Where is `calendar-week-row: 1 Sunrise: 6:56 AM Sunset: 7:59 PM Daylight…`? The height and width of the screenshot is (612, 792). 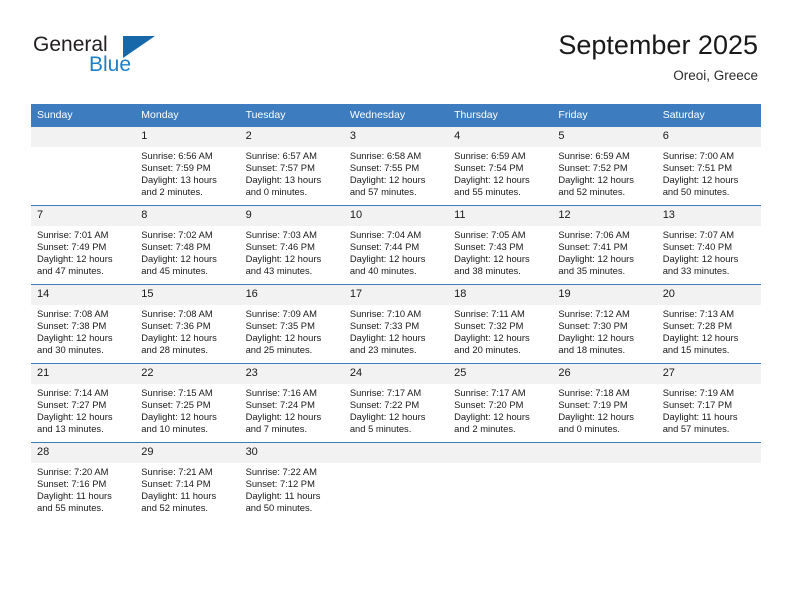
calendar-week-row: 1 Sunrise: 6:56 AM Sunset: 7:59 PM Daylight… is located at coordinates (396, 166).